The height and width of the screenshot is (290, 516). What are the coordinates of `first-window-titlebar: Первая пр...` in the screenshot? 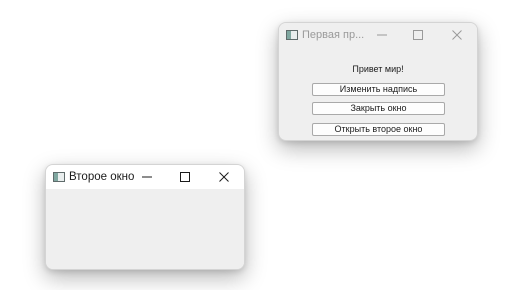 It's located at (378, 35).